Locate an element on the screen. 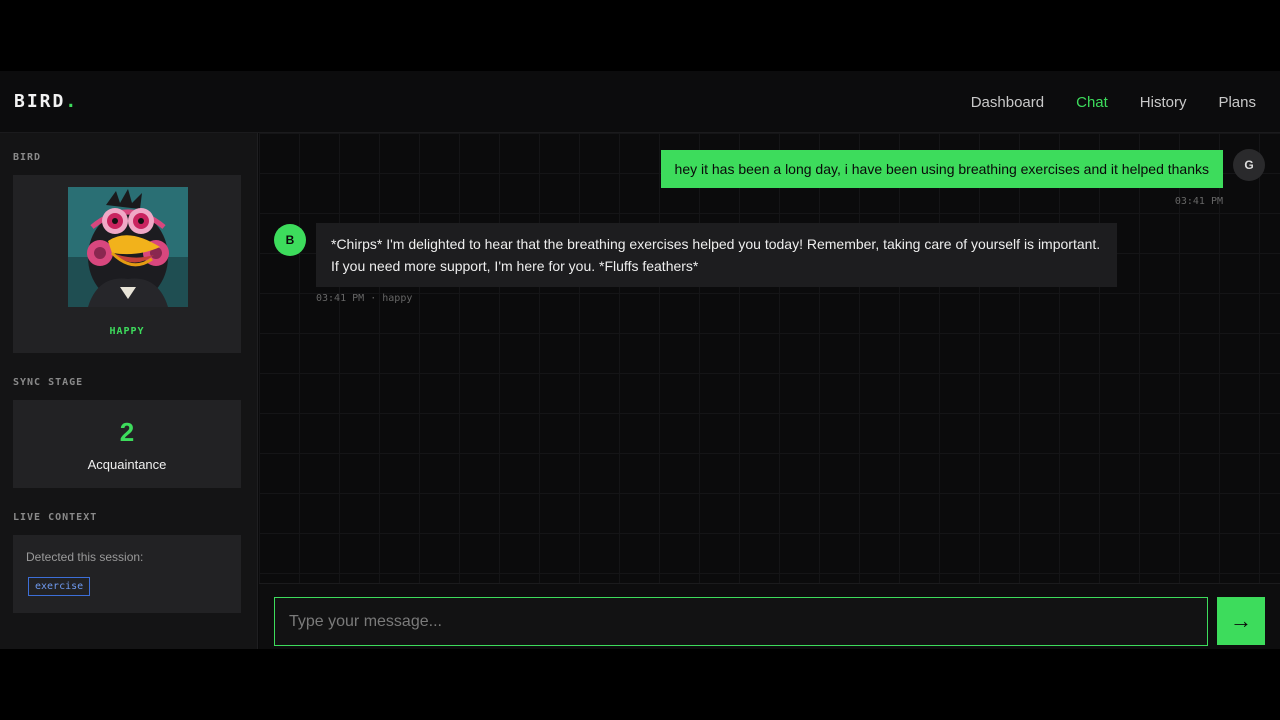 This screenshot has width=1280, height=720. bird-avatar is located at coordinates (128, 247).